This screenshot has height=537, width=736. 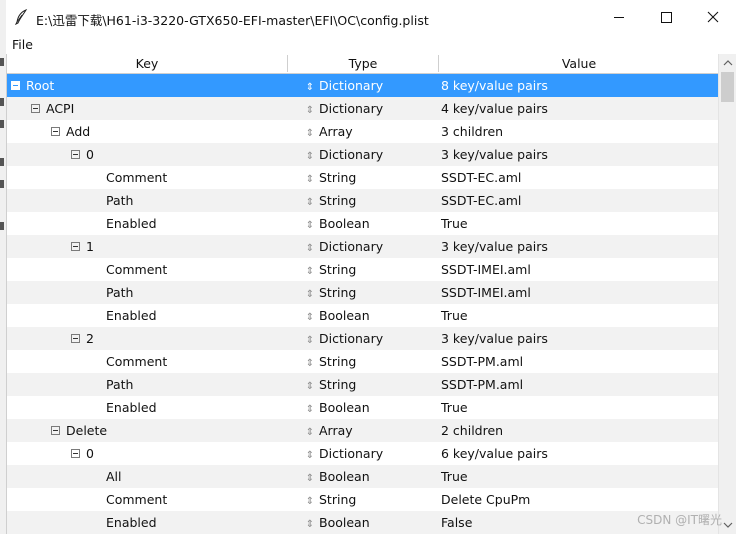 What do you see at coordinates (60, 108) in the screenshot?
I see `key-cell: ACPI` at bounding box center [60, 108].